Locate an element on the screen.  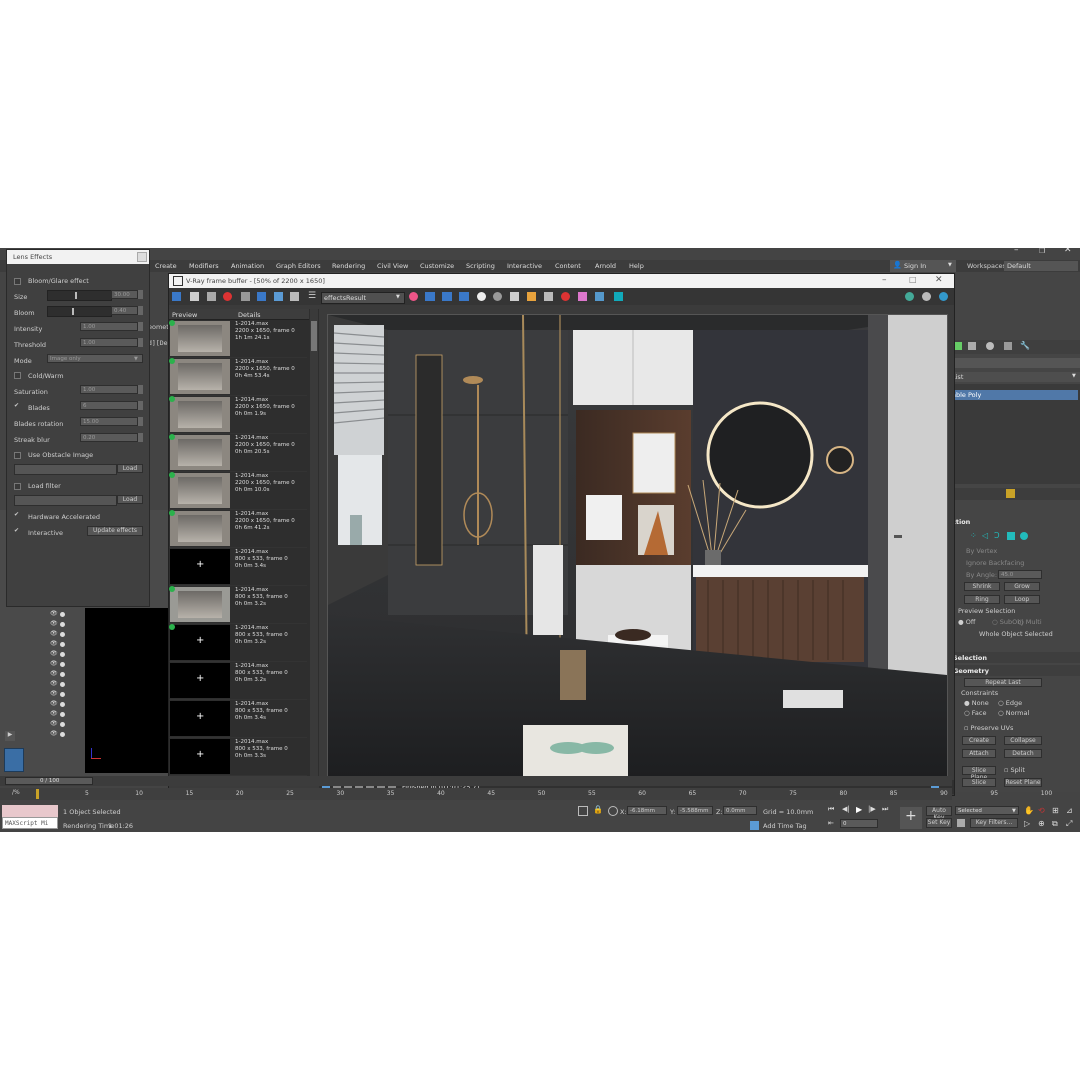
alpha-icon is located at coordinates (481, 296).